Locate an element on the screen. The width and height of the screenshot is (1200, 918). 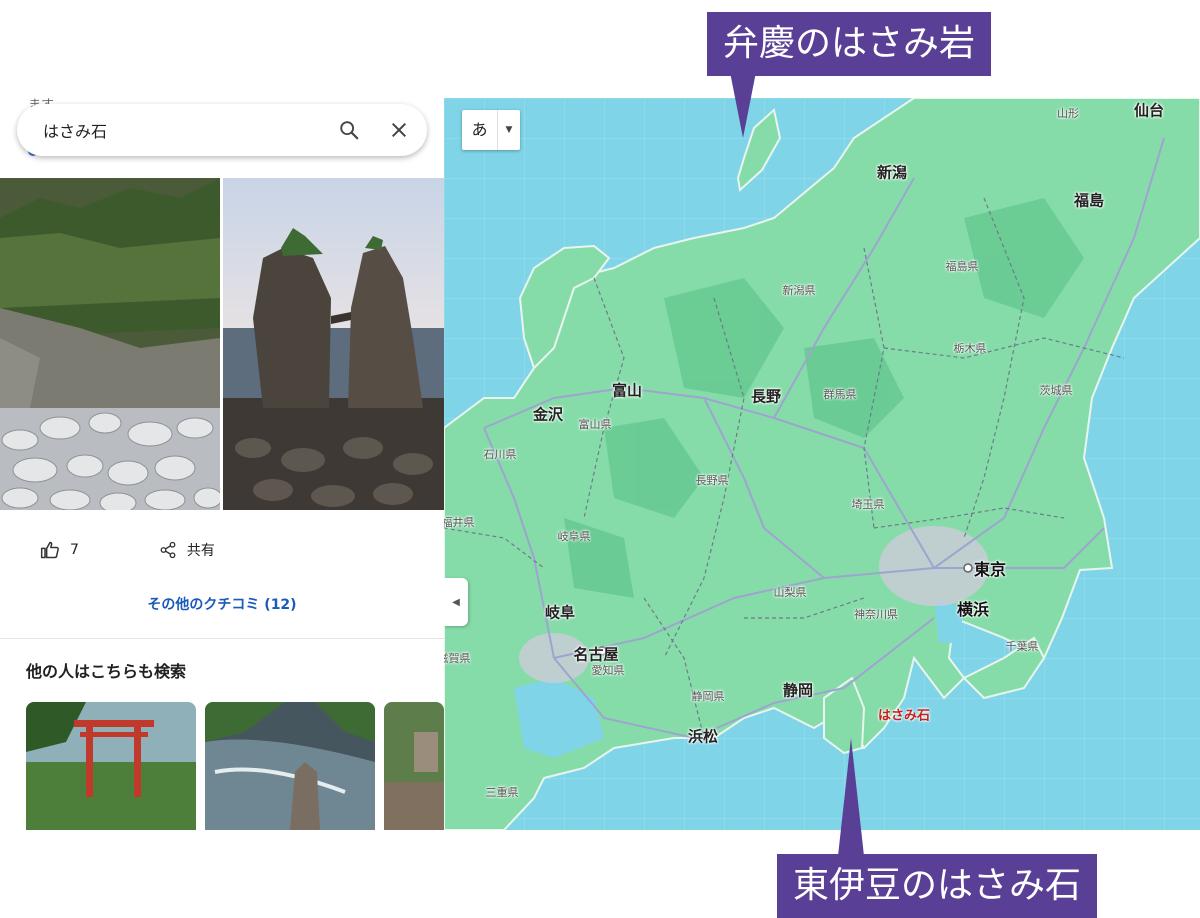
map-label-city: 横浜 is located at coordinates (973, 608).